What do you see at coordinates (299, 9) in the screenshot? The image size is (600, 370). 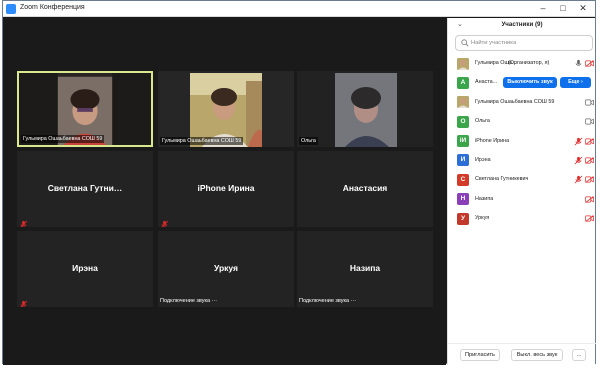 I see `title-bar: Zoom Конференция – □ ✕` at bounding box center [299, 9].